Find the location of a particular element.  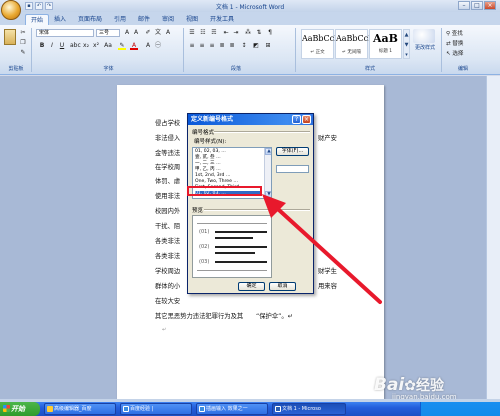

change-styles-icon is located at coordinates (424, 36).